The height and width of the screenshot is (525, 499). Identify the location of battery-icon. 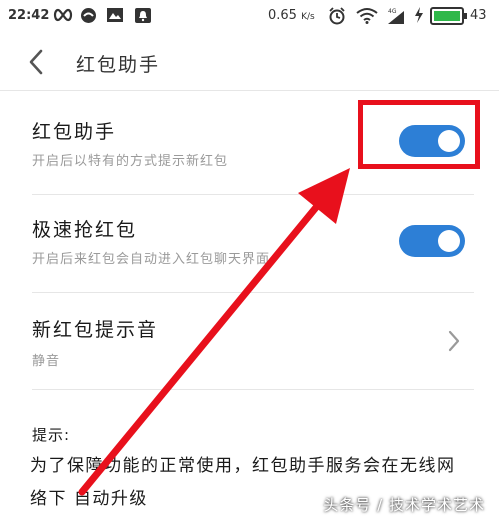
(449, 16).